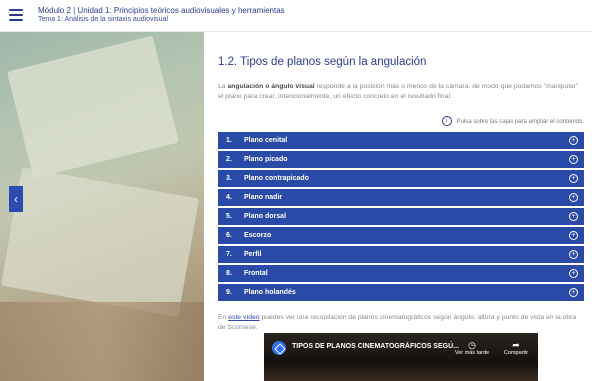 Image resolution: width=592 pixels, height=381 pixels. I want to click on accordion-item-label: Plano contrapicado, so click(276, 178).